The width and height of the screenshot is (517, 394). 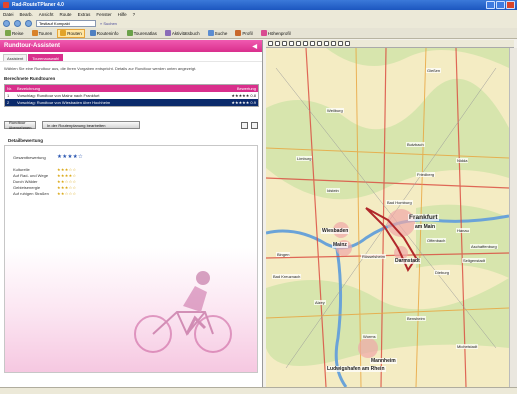 I want to click on map-label: Mannheim, so click(x=383, y=361).